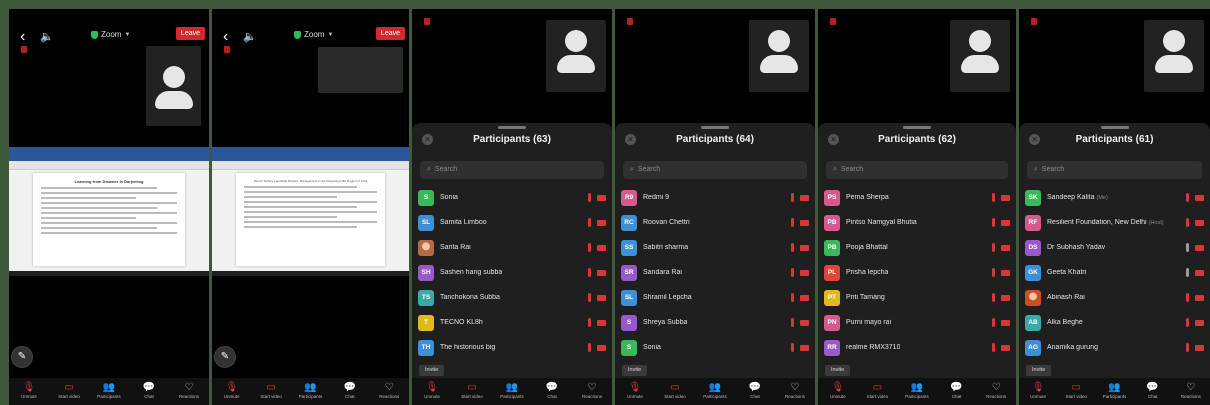  Describe the element at coordinates (917, 347) in the screenshot. I see `participant-row: RR realme RMX3710` at that location.